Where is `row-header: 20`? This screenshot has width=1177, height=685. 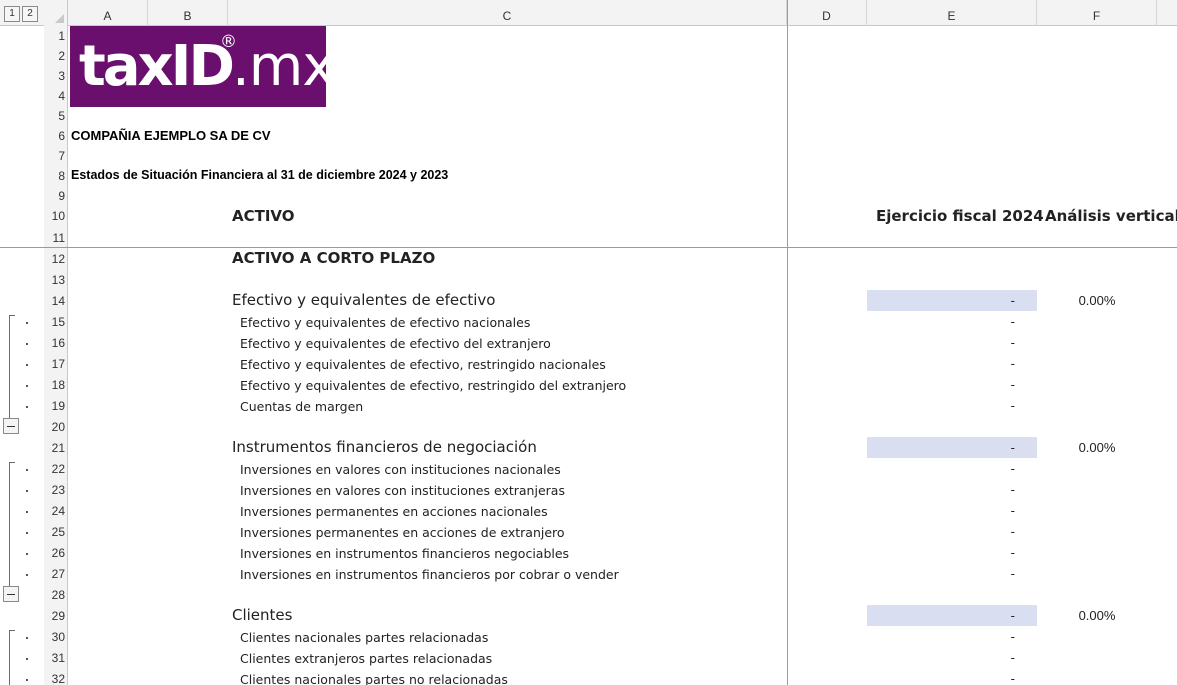 row-header: 20 is located at coordinates (55, 427).